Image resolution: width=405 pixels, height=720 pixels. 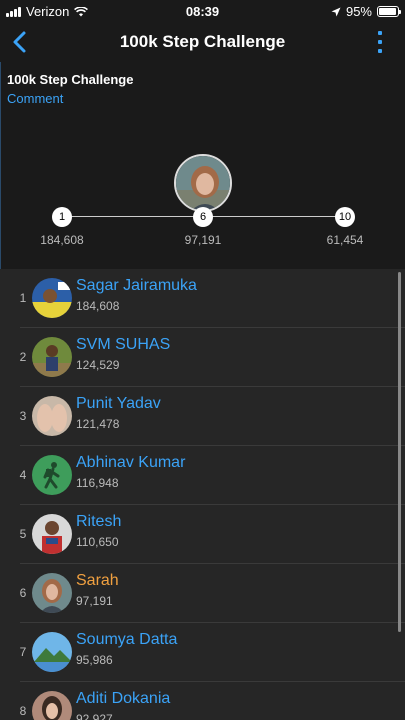 What do you see at coordinates (70, 79) in the screenshot?
I see `challenge-name: 100k Step Challenge` at bounding box center [70, 79].